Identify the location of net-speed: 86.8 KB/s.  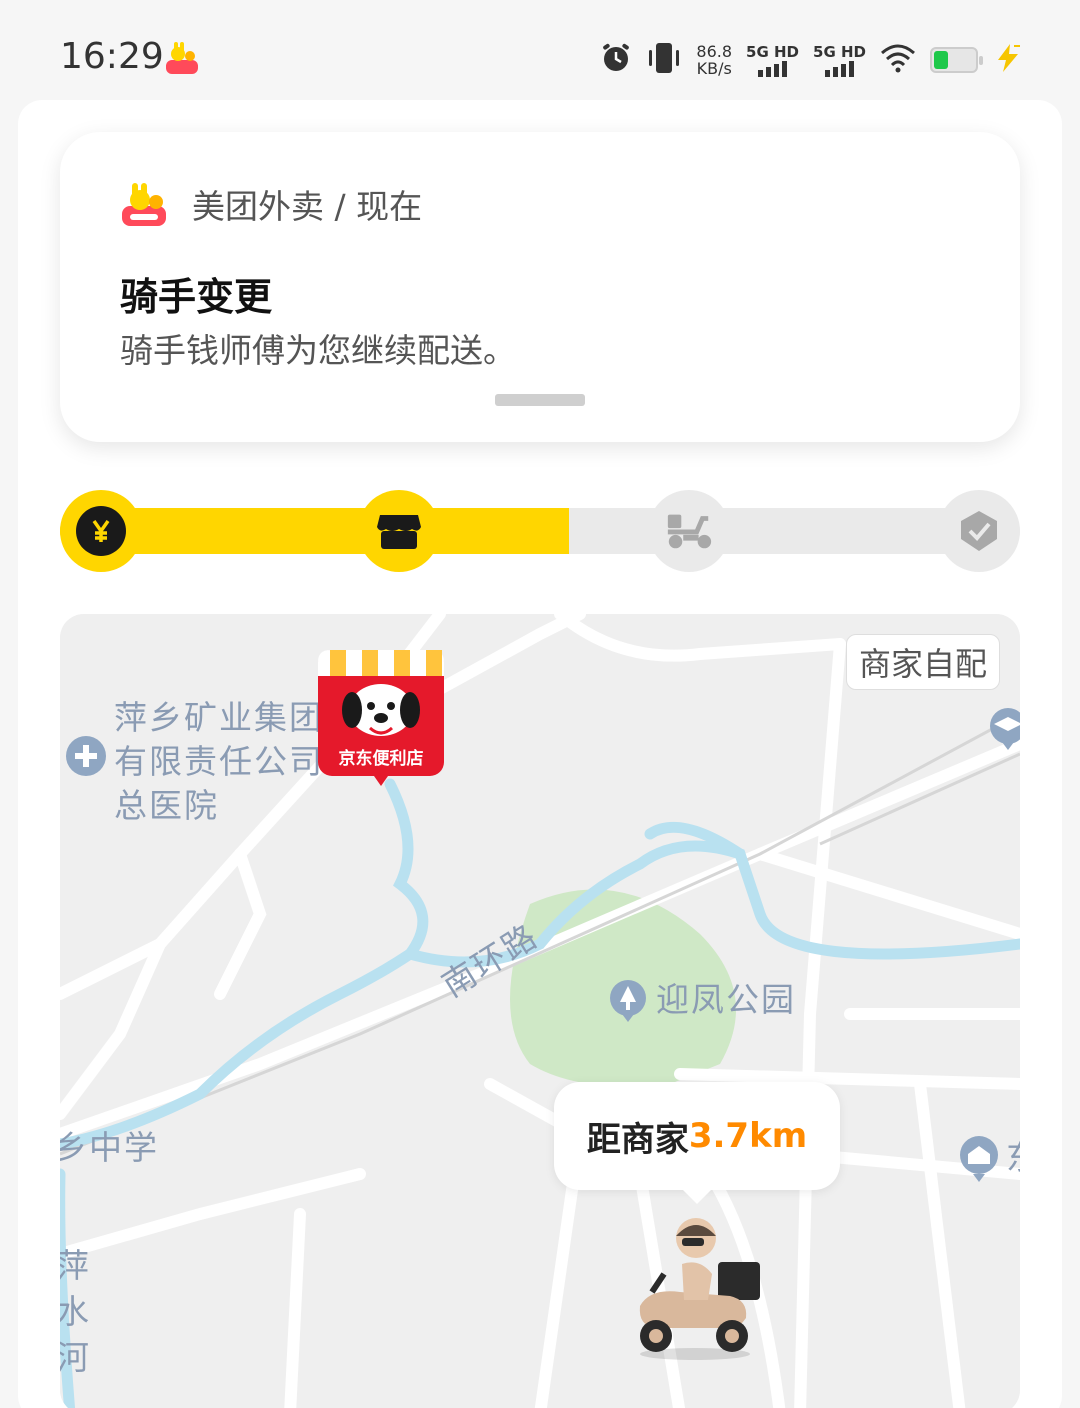
(714, 60).